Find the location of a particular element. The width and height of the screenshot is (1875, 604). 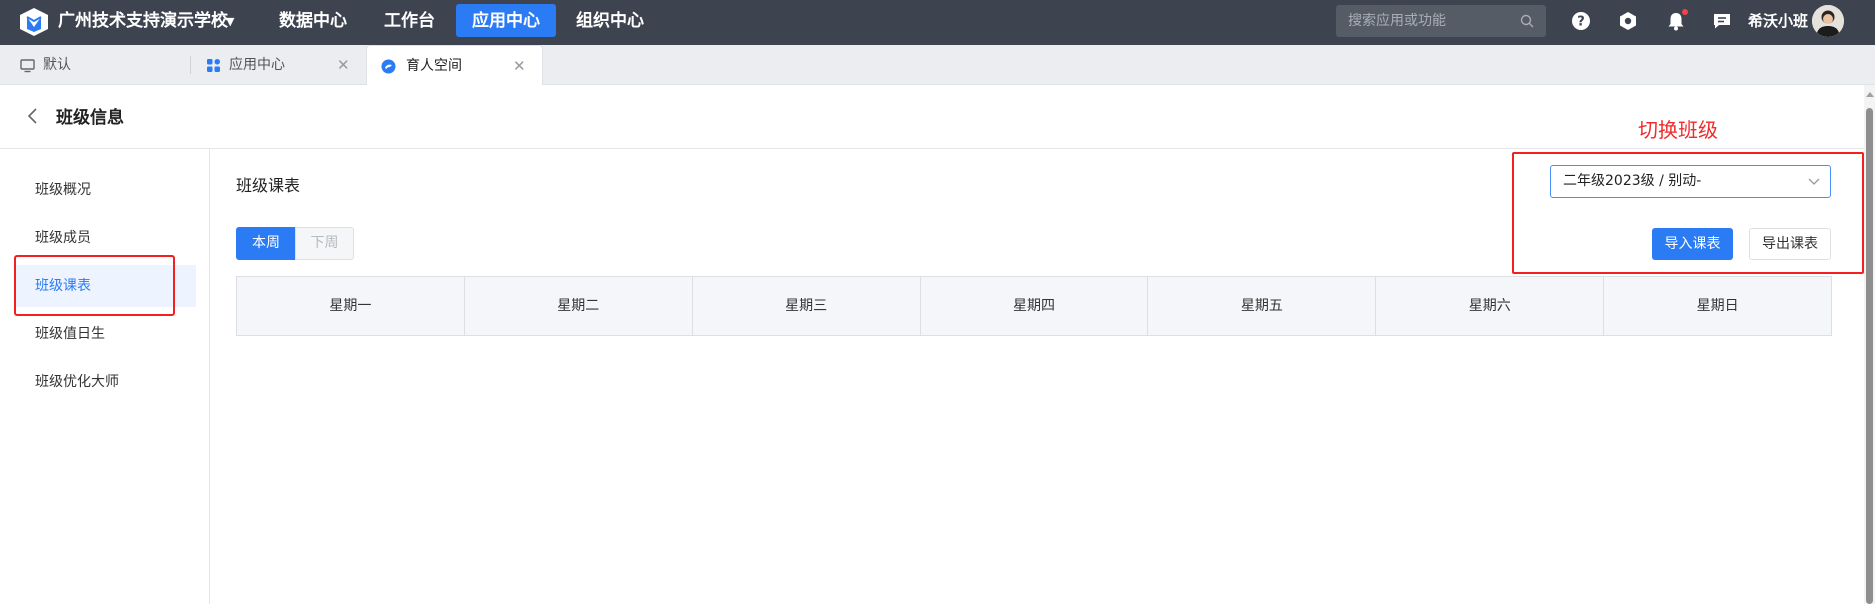

side-menu: 班级概况 班级成员 班级课表 班级值日生 班级优化大师 is located at coordinates (105, 376).